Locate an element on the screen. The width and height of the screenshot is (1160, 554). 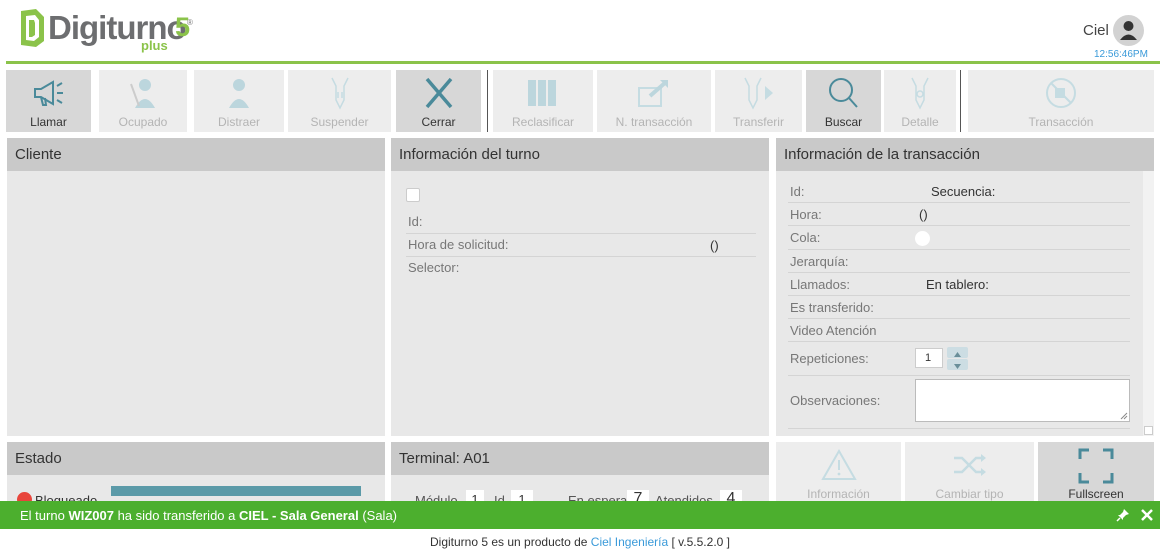
notif-prefix: El turno is located at coordinates (42, 515).